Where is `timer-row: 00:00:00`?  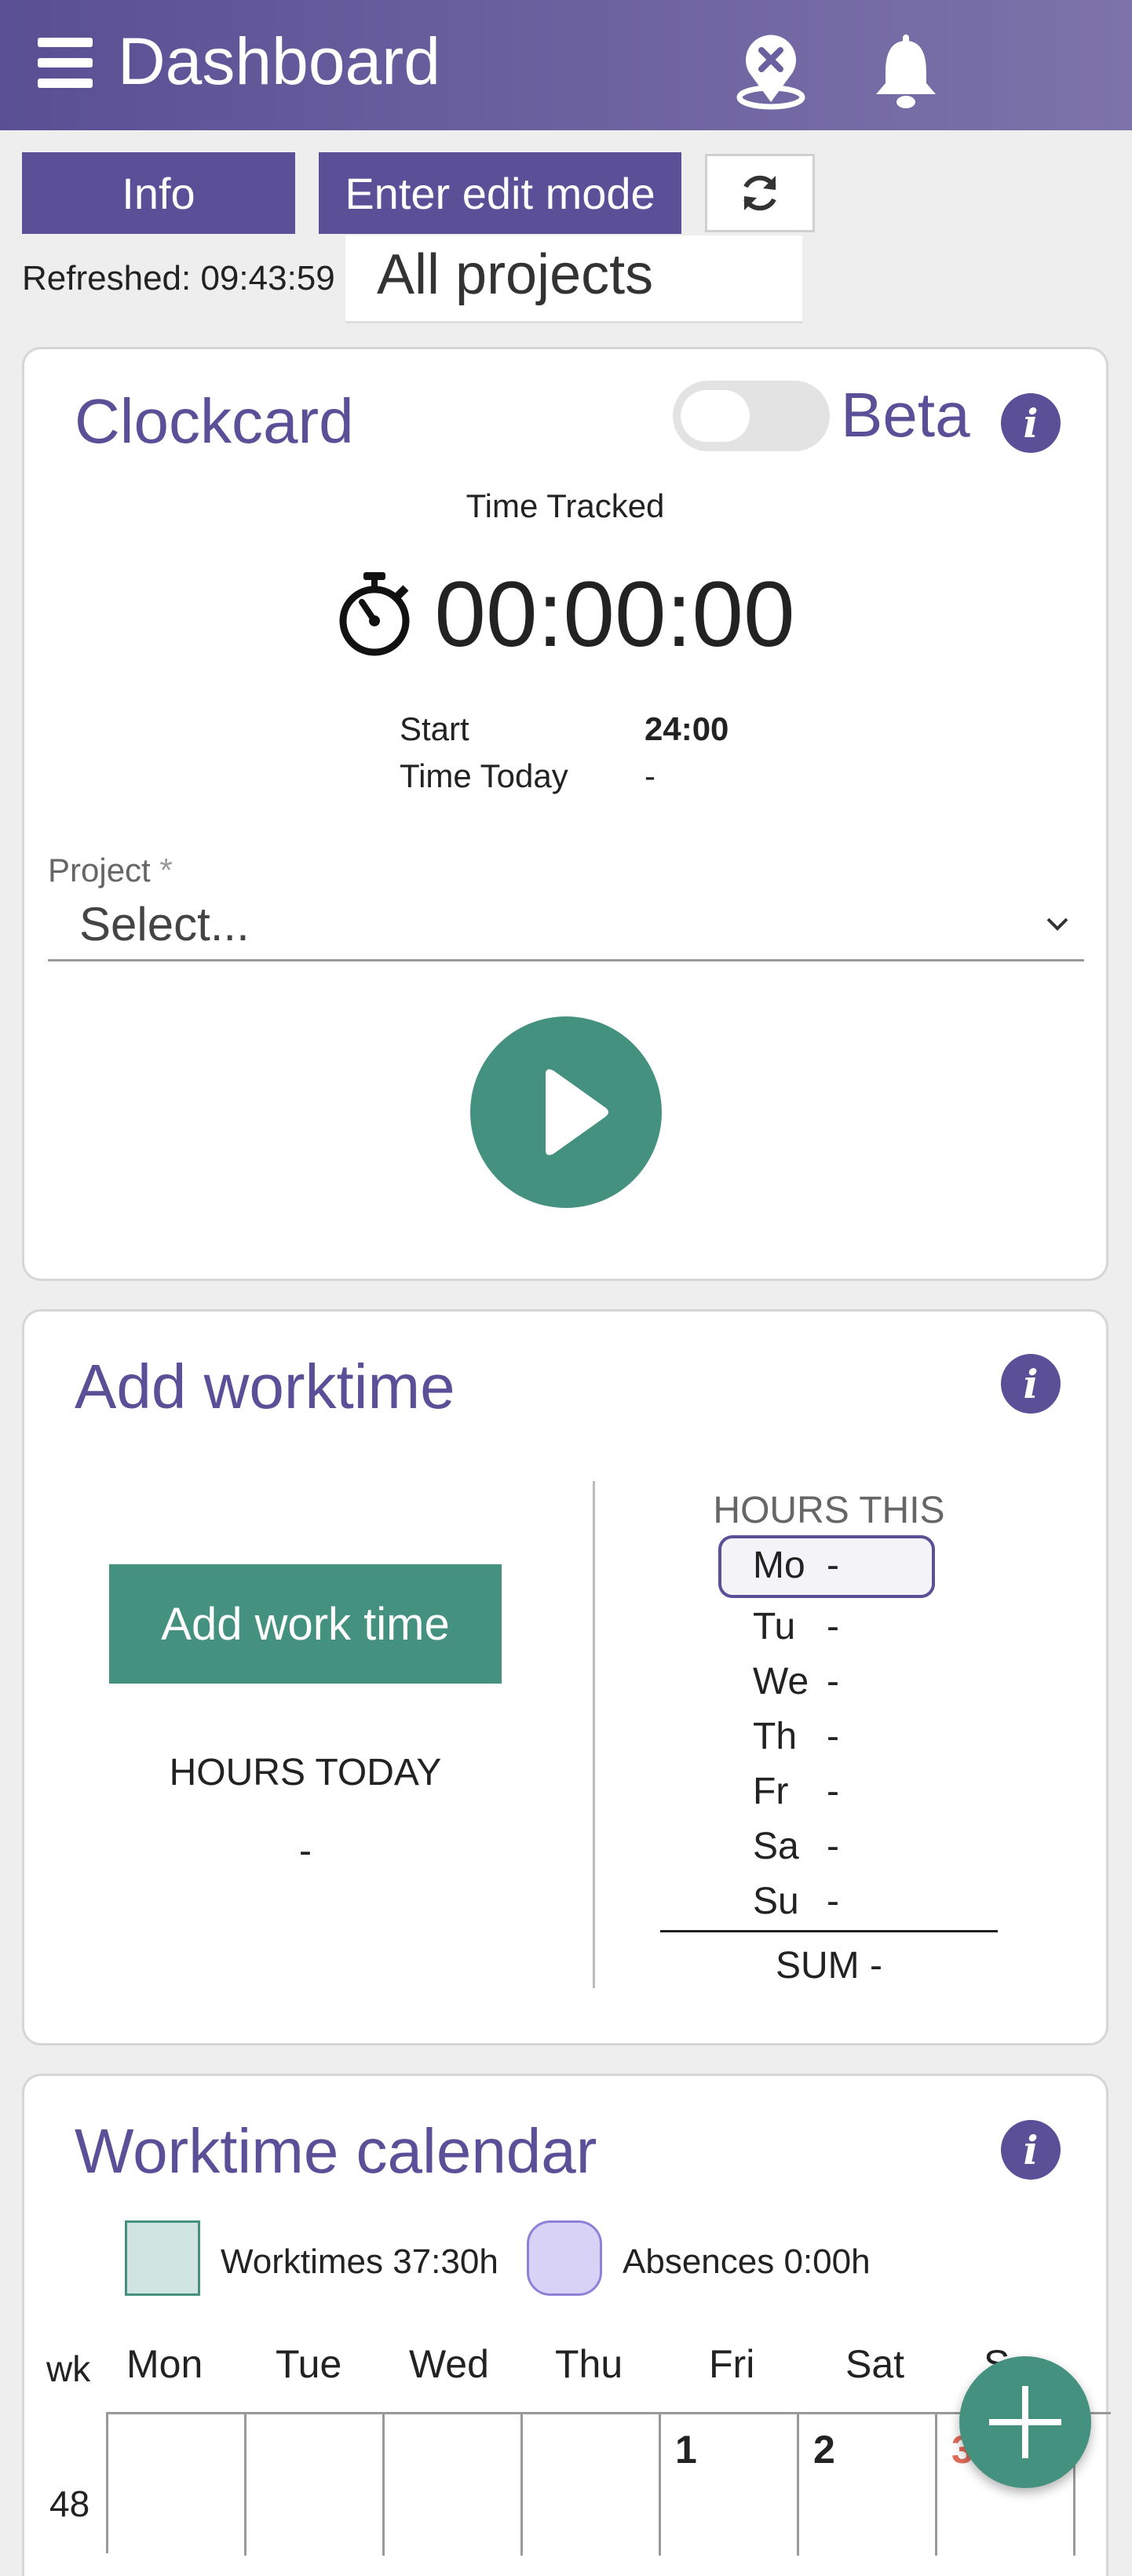 timer-row: 00:00:00 is located at coordinates (565, 614).